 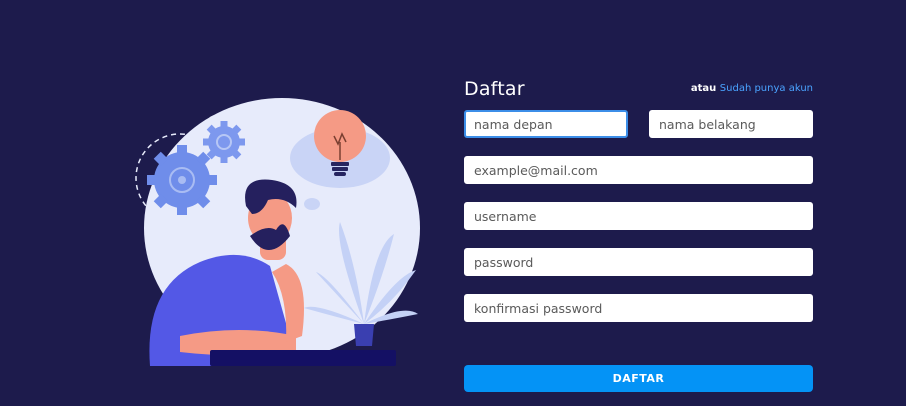 I want to click on login-prefix: atau, so click(x=703, y=88).